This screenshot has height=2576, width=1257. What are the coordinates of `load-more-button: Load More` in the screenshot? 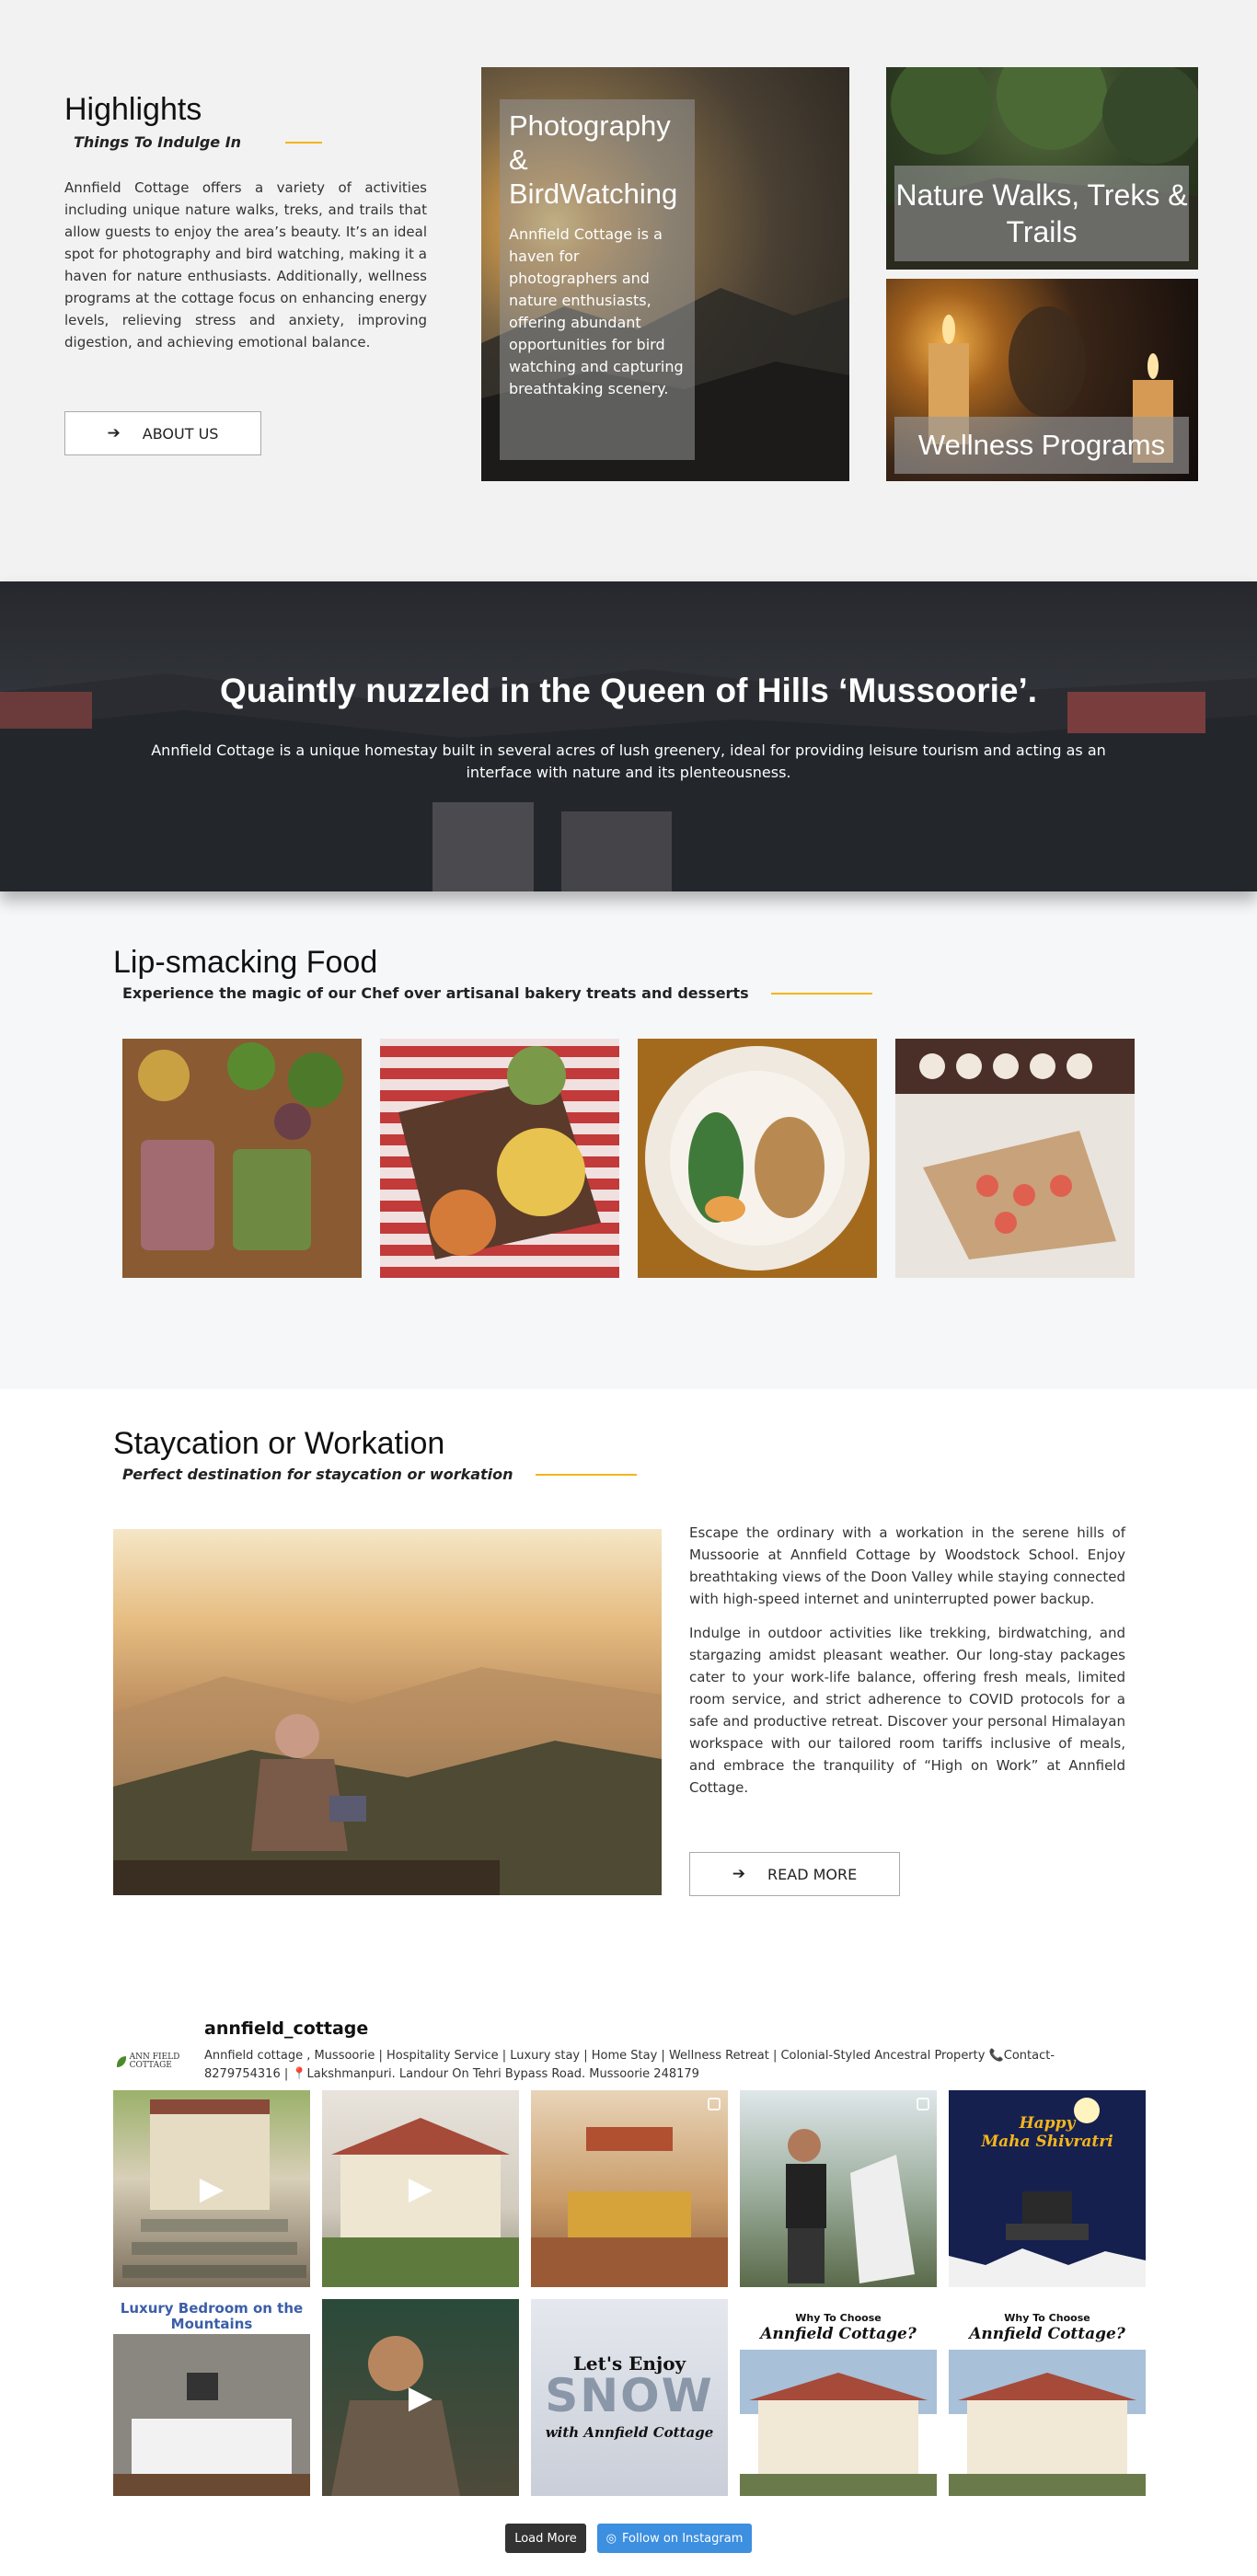 It's located at (545, 2538).